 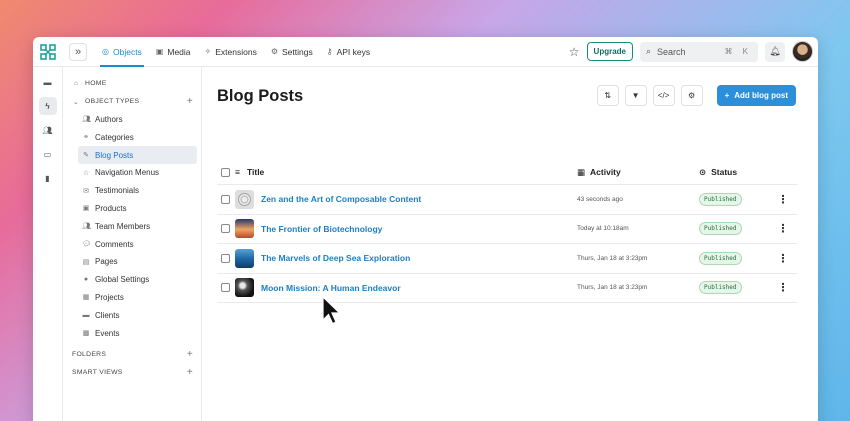 What do you see at coordinates (775, 51) in the screenshot?
I see `notifications-bell-icon: 🔔︎` at bounding box center [775, 51].